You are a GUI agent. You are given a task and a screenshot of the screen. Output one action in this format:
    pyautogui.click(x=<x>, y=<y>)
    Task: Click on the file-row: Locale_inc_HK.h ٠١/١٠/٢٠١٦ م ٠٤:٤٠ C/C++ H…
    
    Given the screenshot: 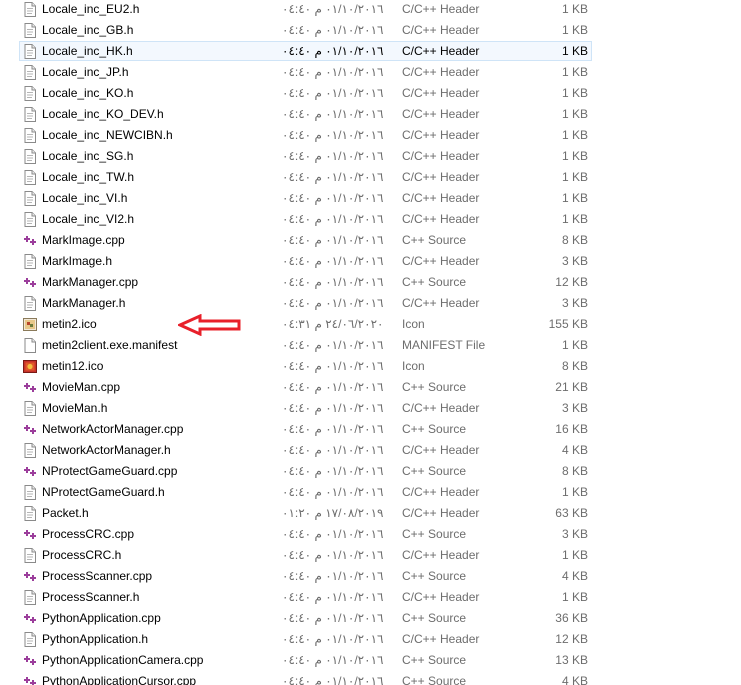 What is the action you would take?
    pyautogui.click(x=305, y=51)
    